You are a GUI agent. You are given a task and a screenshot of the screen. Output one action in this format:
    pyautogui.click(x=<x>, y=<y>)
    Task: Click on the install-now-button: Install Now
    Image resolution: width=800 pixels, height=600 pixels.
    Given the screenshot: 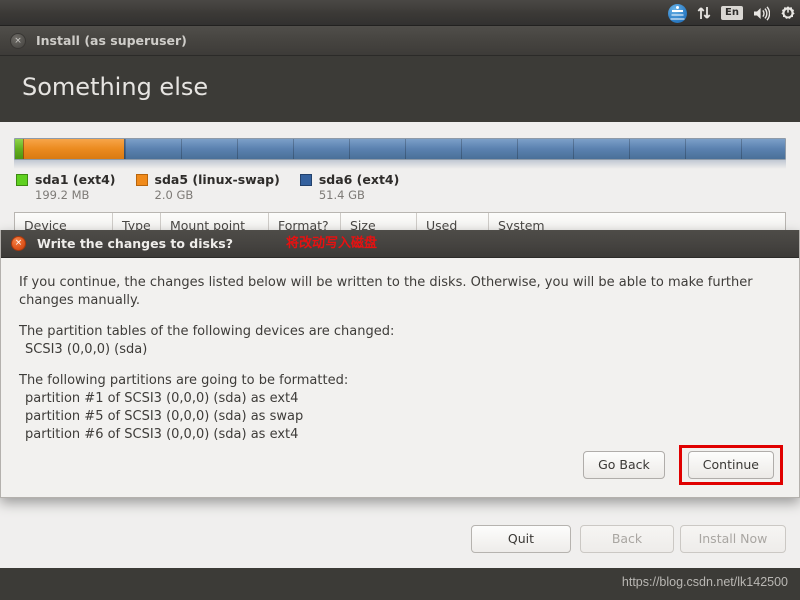 What is the action you would take?
    pyautogui.click(x=733, y=539)
    